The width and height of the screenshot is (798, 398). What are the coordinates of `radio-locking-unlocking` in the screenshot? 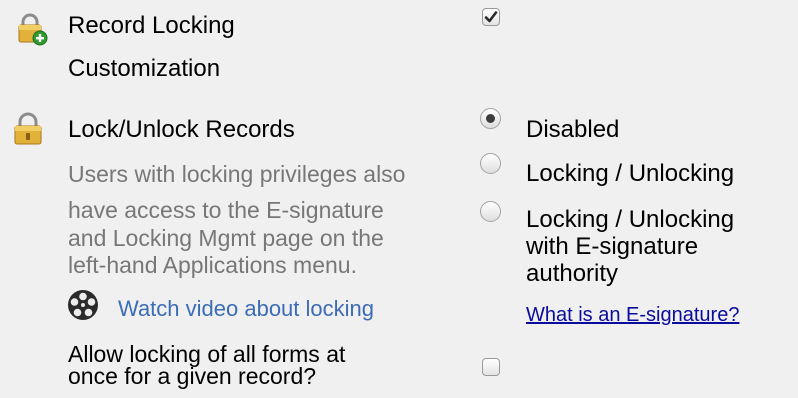 It's located at (490, 163).